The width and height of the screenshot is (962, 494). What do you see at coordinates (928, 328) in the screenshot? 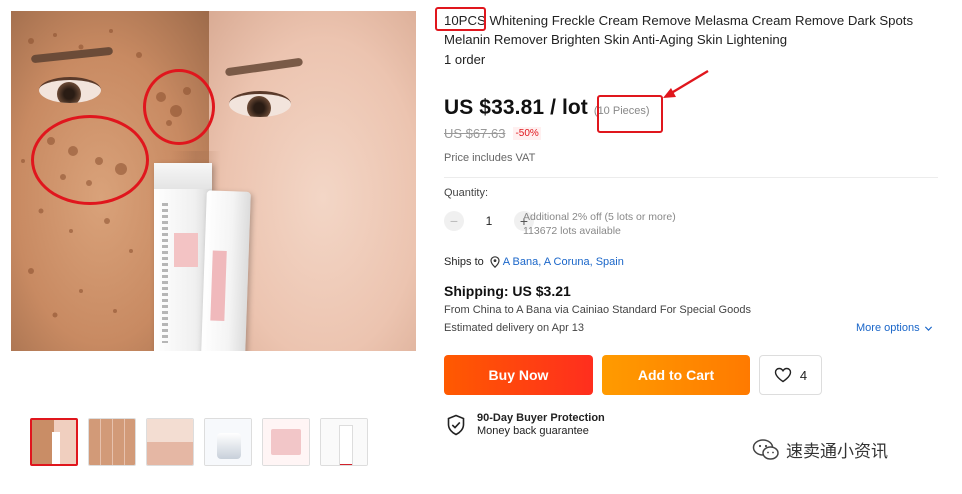
I see `chevron-down-icon` at bounding box center [928, 328].